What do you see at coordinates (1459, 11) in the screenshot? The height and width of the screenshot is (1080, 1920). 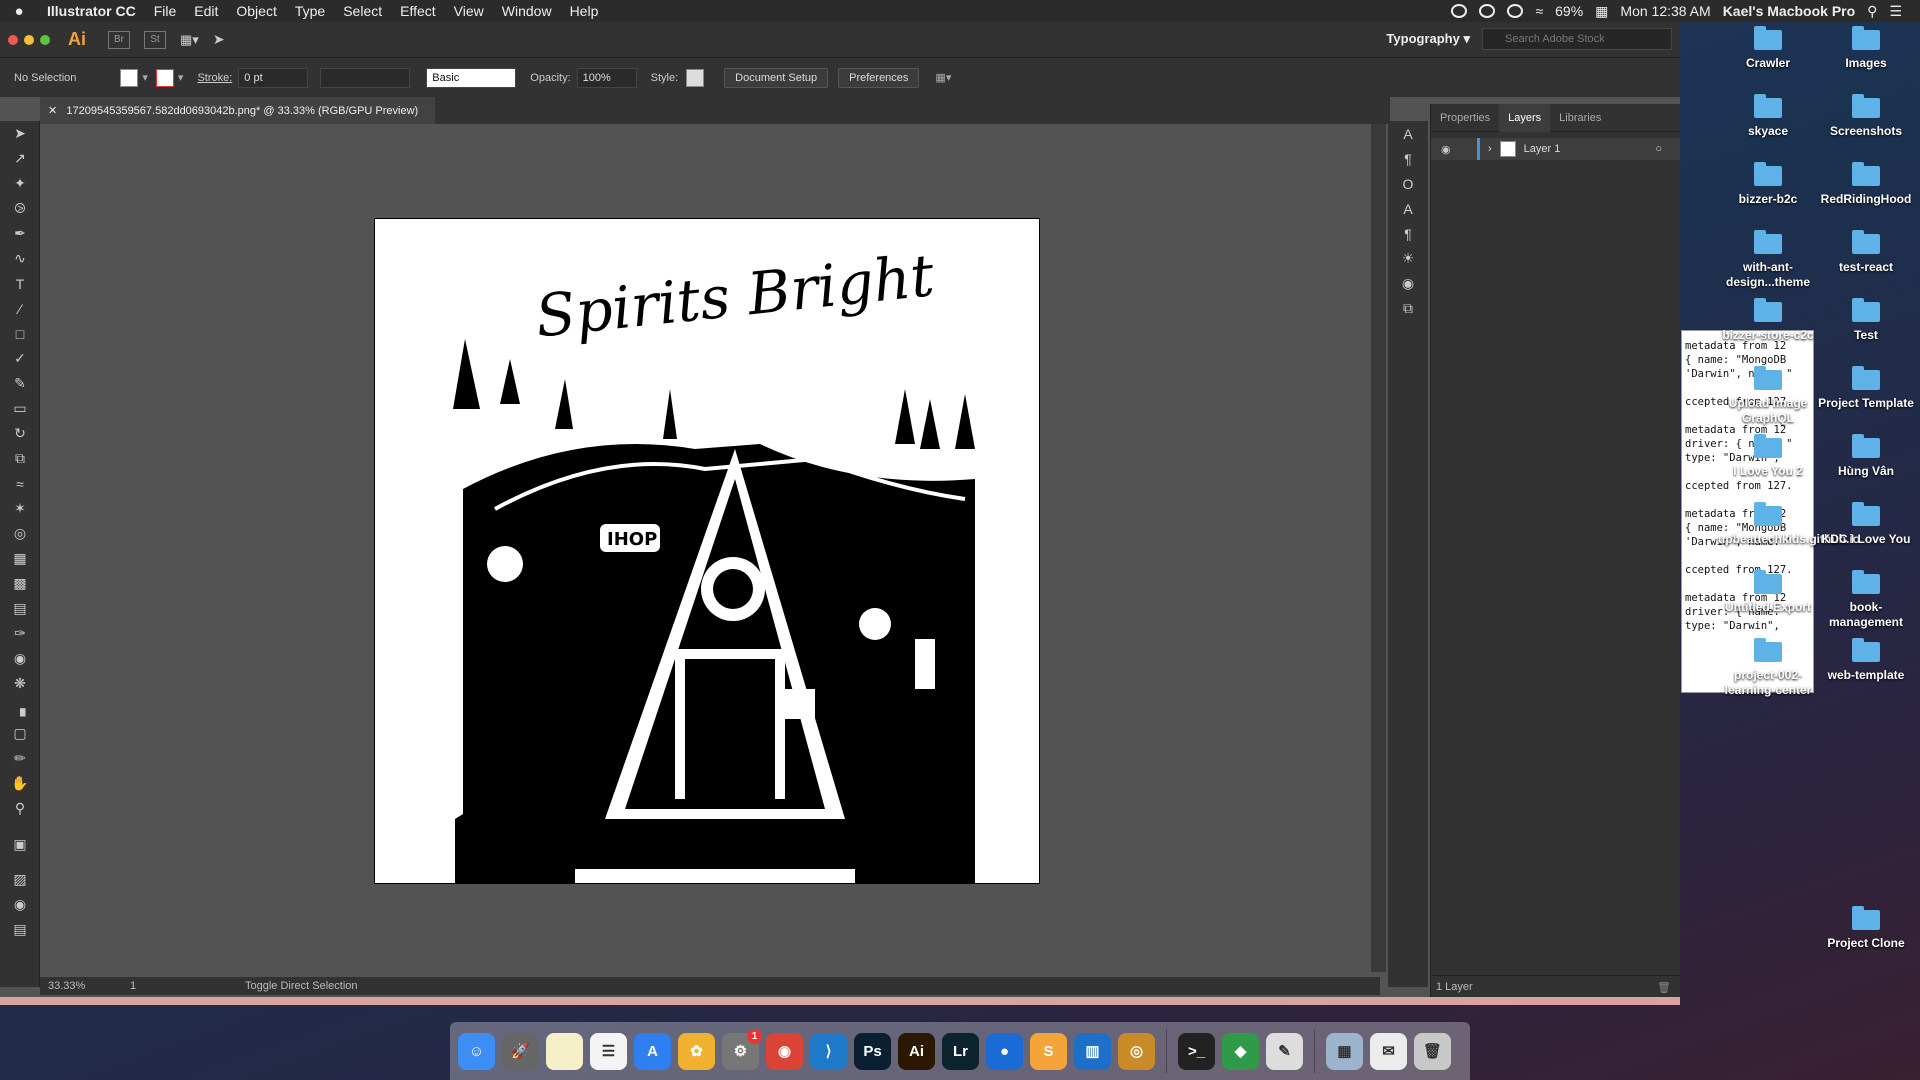 I see `creative-cloud-icon` at bounding box center [1459, 11].